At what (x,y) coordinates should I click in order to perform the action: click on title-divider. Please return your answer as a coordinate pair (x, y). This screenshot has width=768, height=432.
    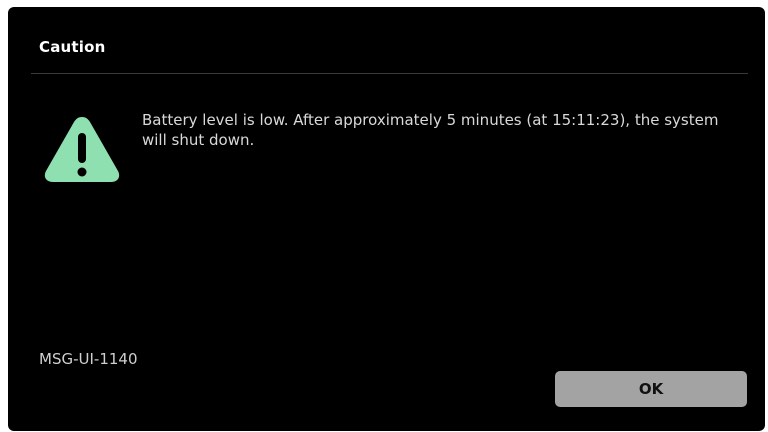
    Looking at the image, I should click on (389, 73).